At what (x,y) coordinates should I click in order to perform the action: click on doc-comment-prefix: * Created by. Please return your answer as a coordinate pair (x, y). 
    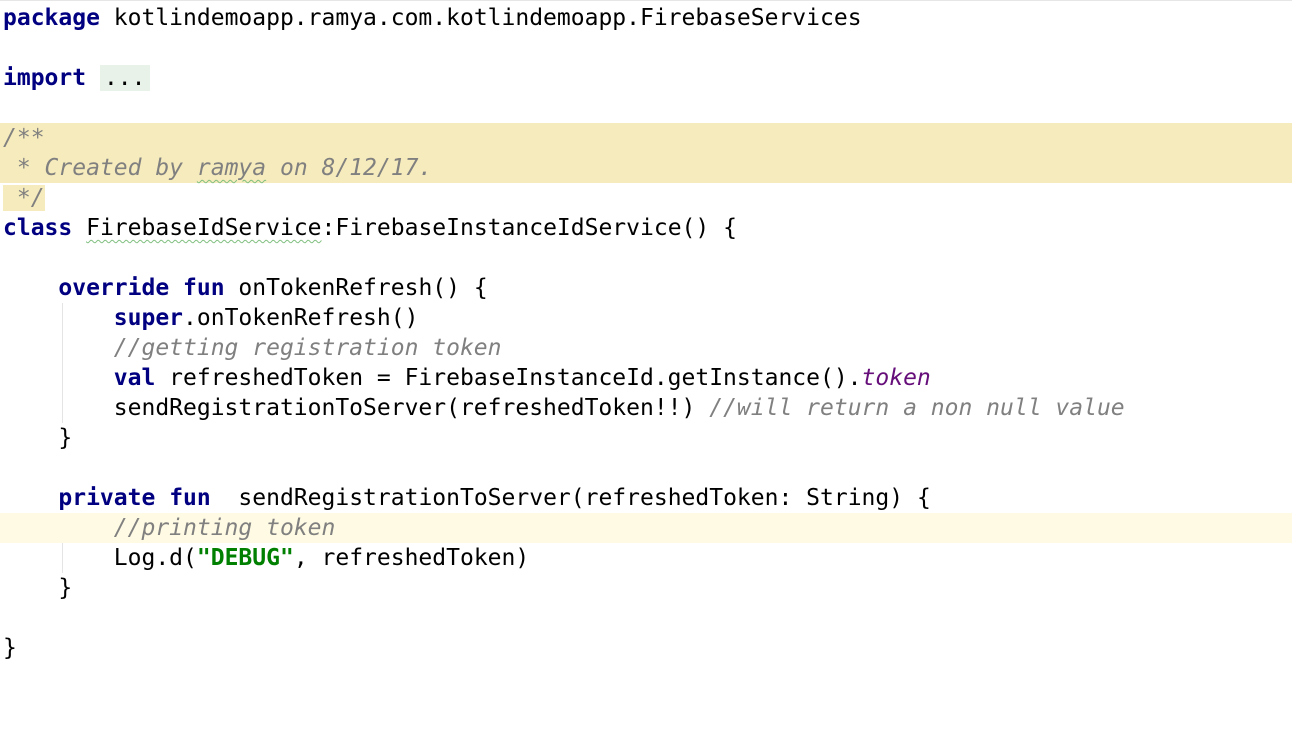
    Looking at the image, I should click on (100, 168).